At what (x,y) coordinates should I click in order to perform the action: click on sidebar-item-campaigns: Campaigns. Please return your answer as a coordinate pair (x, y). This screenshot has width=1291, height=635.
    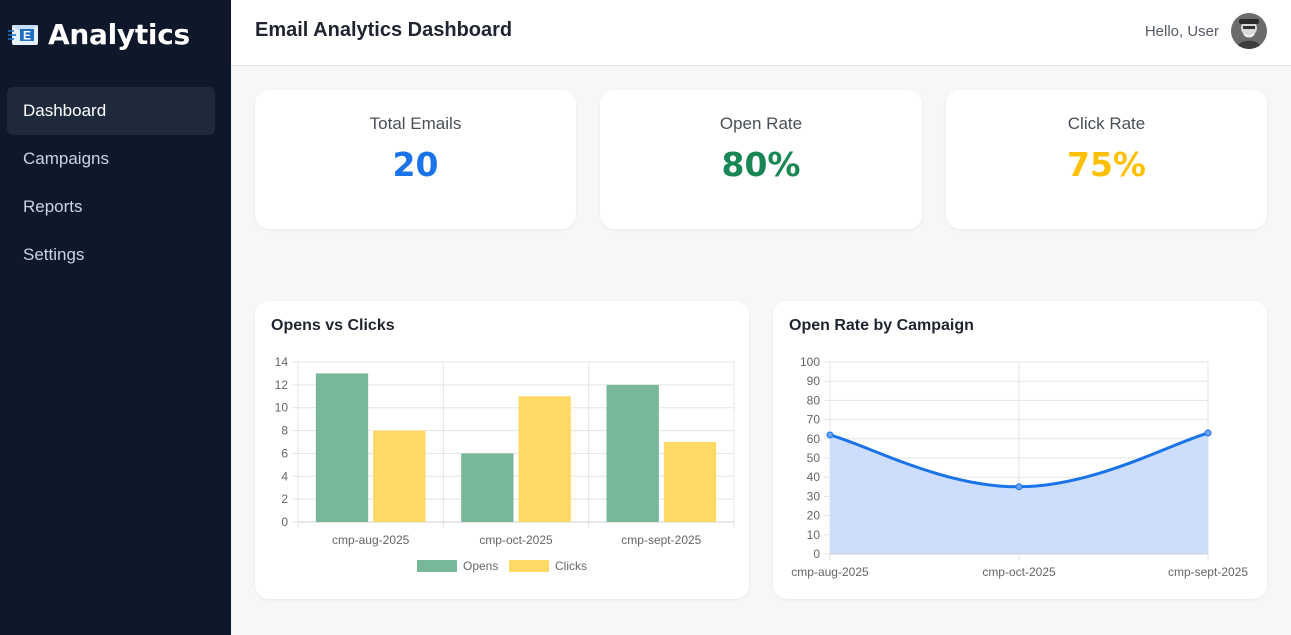
    Looking at the image, I should click on (111, 159).